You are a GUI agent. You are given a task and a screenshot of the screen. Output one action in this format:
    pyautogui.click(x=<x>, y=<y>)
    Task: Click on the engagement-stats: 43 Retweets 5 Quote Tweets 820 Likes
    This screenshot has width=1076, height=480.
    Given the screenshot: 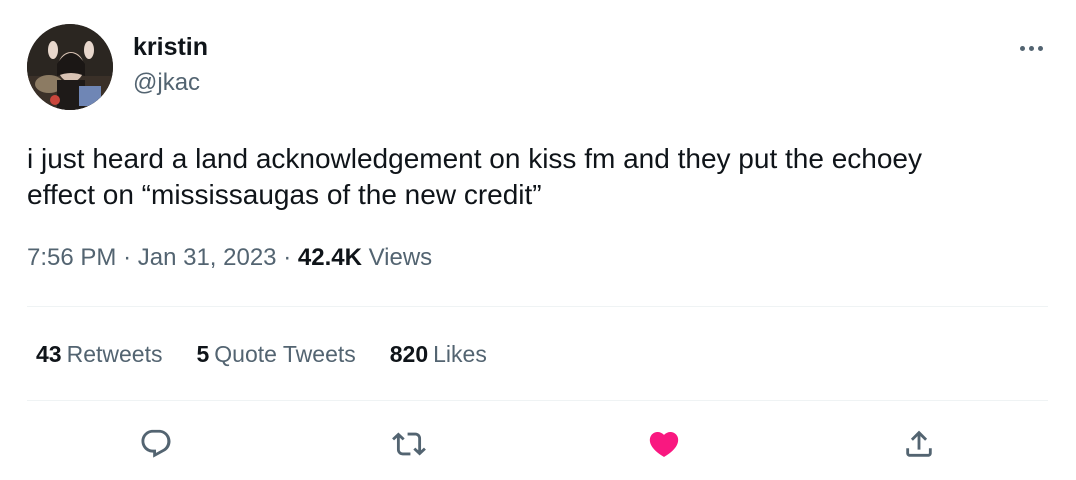 What is the action you would take?
    pyautogui.click(x=278, y=354)
    